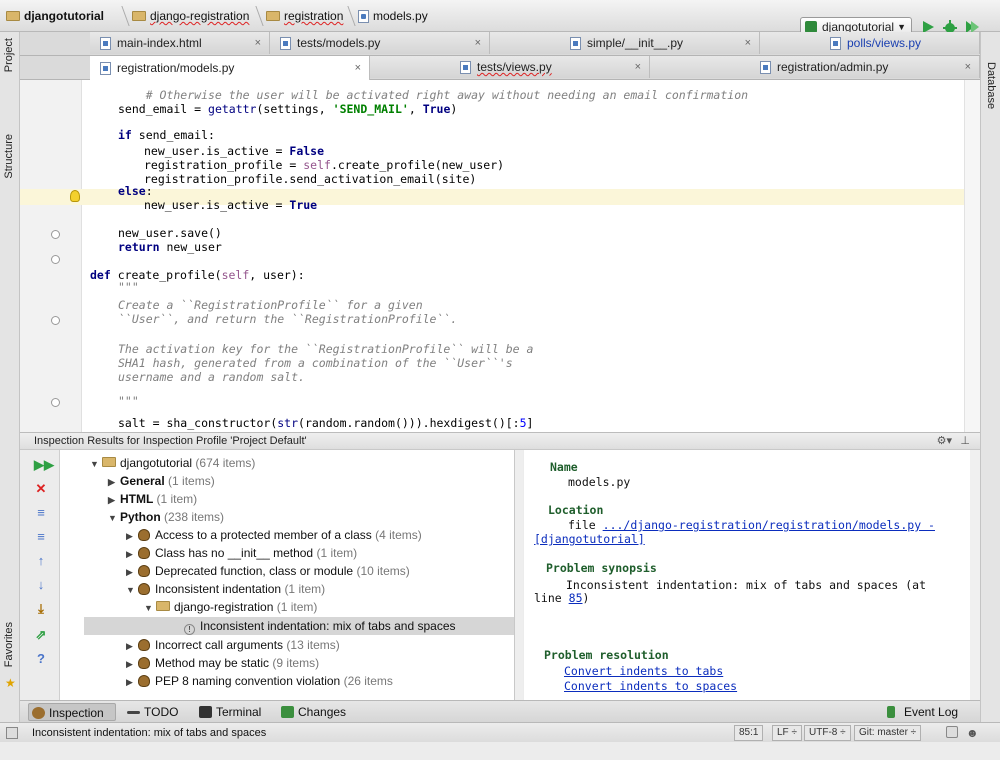 The height and width of the screenshot is (760, 1000). What do you see at coordinates (230, 607) in the screenshot?
I see `tree-node: ▼ django-registration (1 item)` at bounding box center [230, 607].